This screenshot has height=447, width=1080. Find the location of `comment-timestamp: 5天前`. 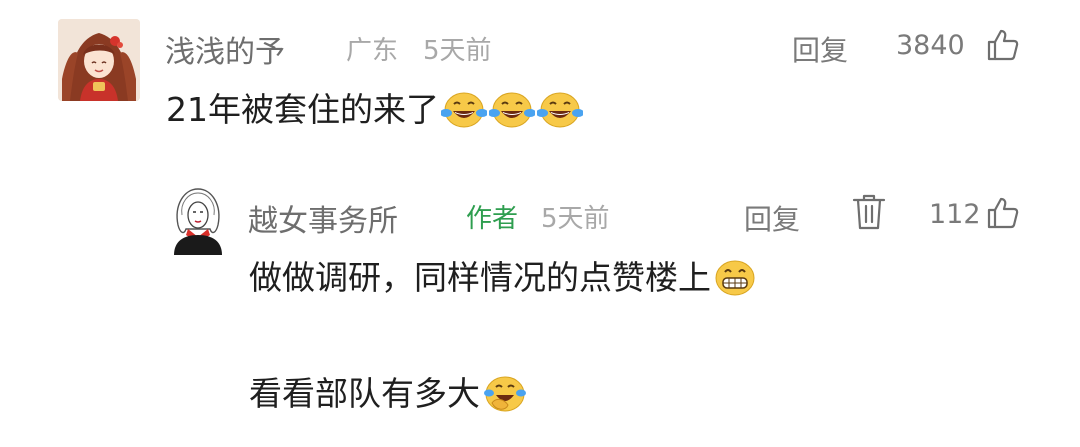

comment-timestamp: 5天前 is located at coordinates (457, 51).